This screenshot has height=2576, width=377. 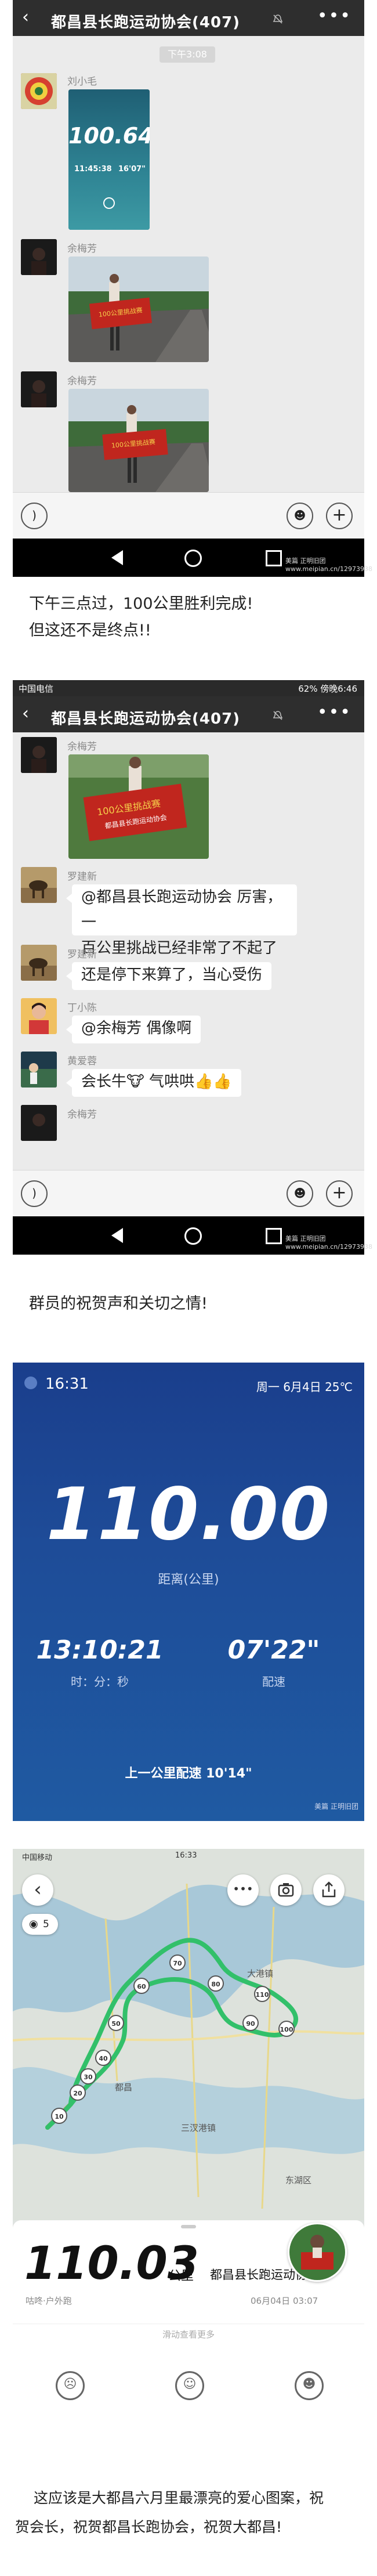 What do you see at coordinates (172, 975) in the screenshot?
I see `message-text: 还是停下来算了，当心受伤` at bounding box center [172, 975].